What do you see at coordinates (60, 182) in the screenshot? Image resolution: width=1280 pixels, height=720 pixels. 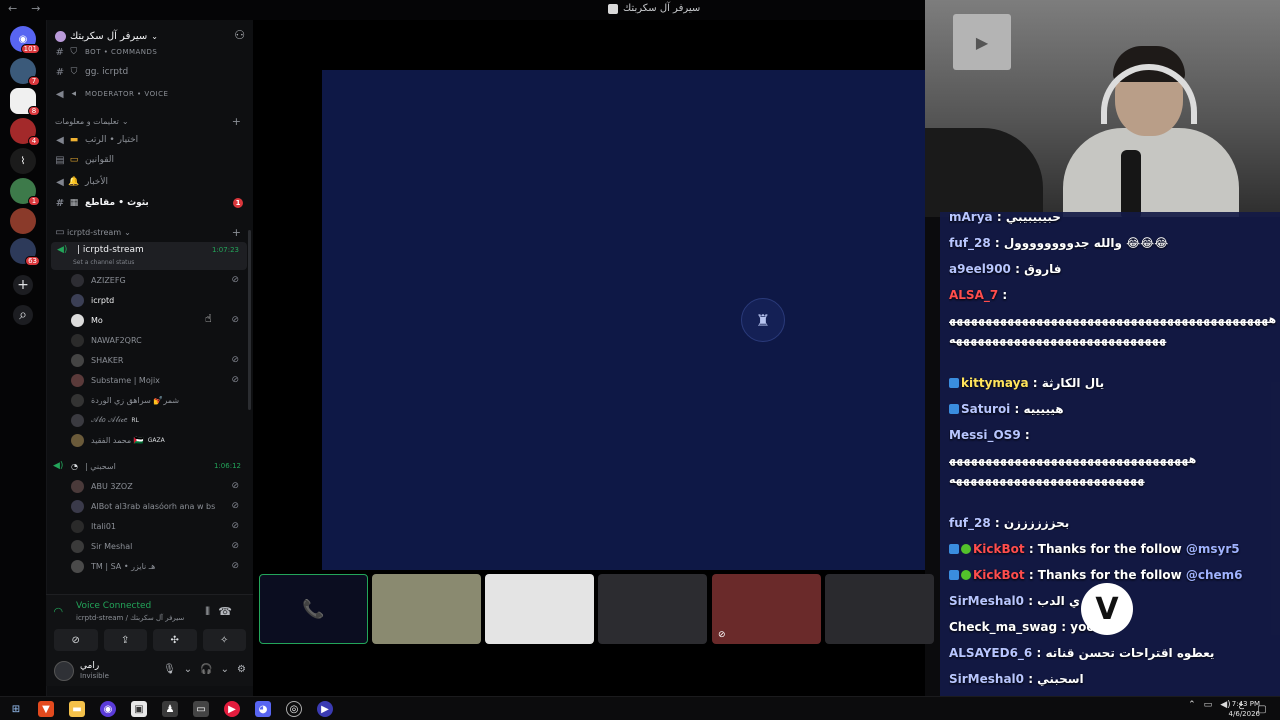 I see `announcement-icon: ◀` at bounding box center [60, 182].